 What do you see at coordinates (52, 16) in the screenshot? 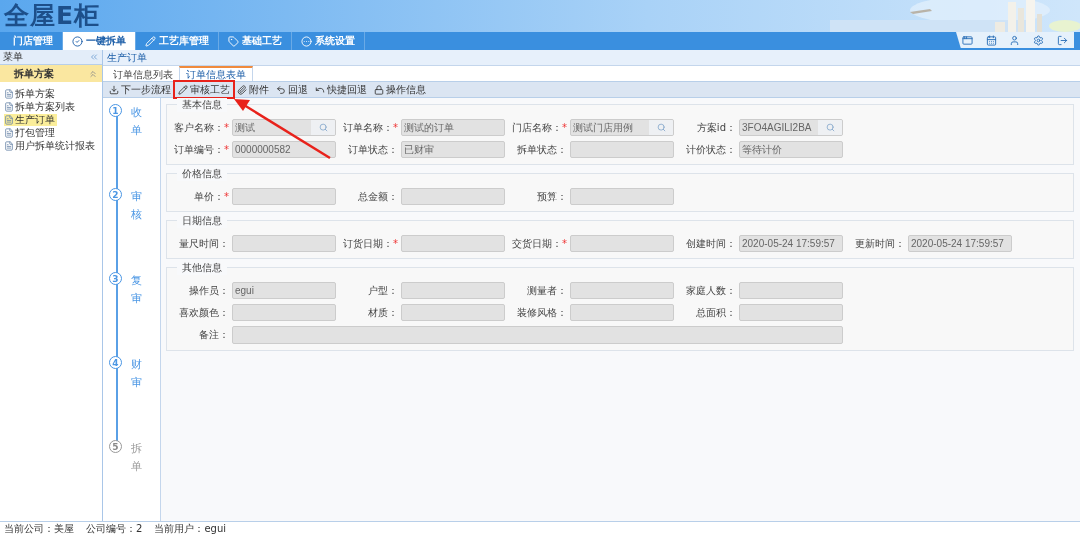
I see `logo: 全屋E柜` at bounding box center [52, 16].